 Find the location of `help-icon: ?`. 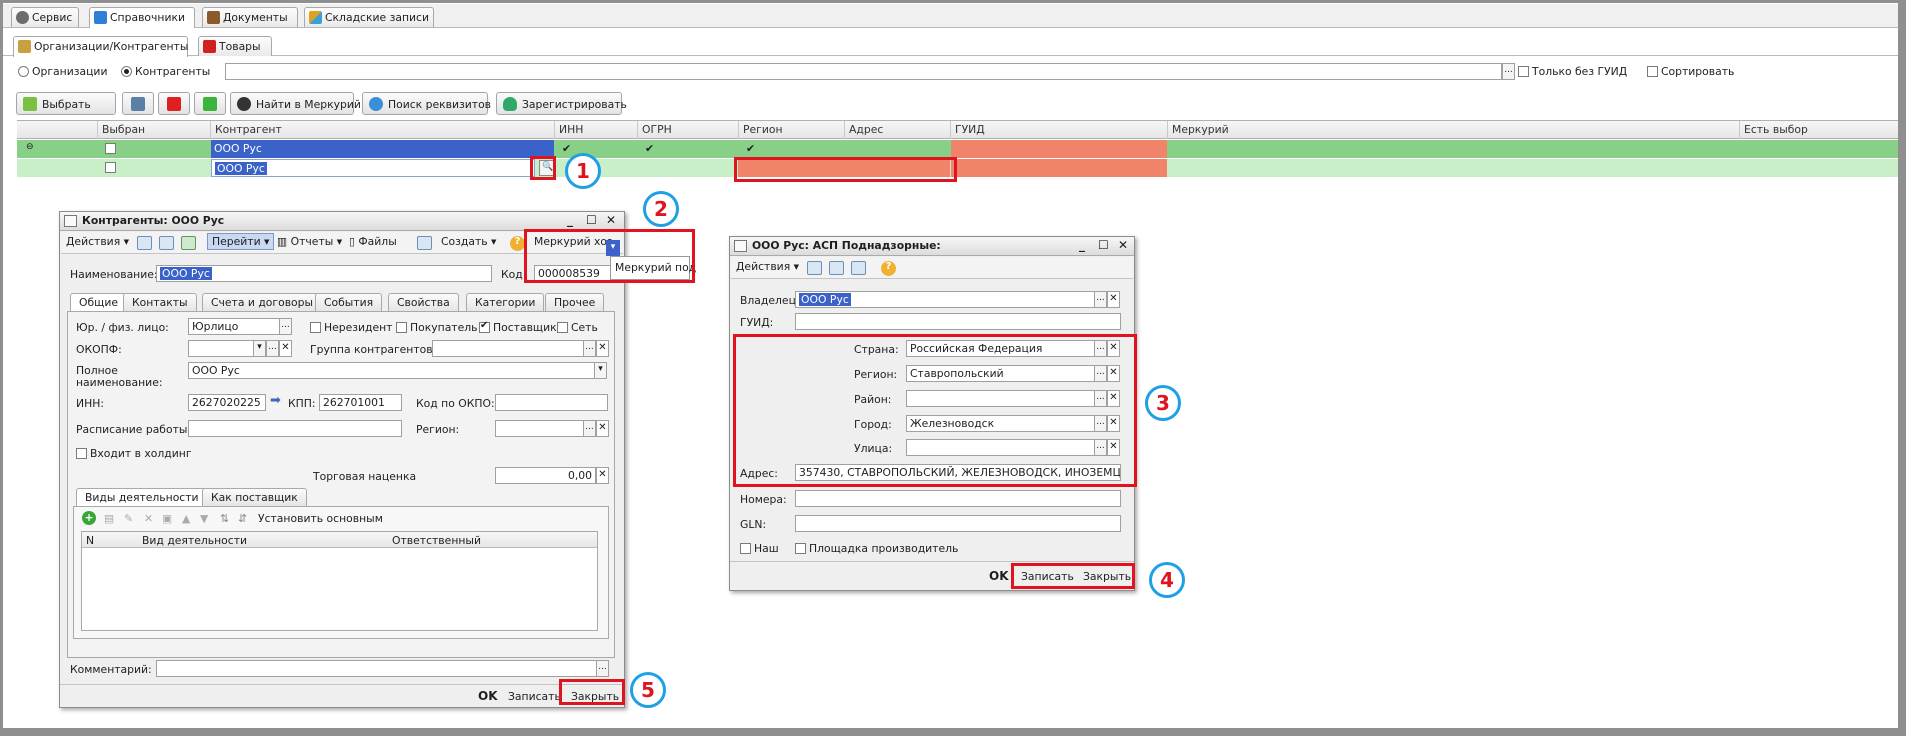

help-icon: ? is located at coordinates (517, 243).